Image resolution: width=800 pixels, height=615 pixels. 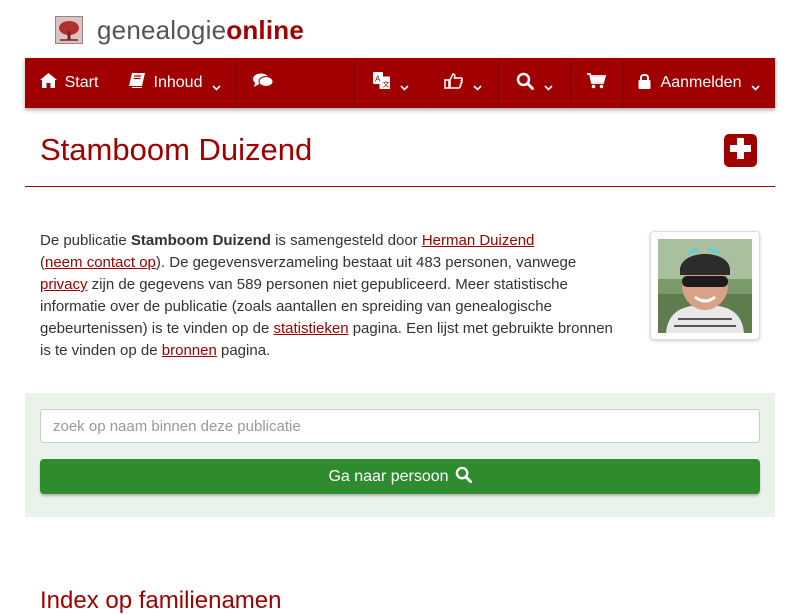 I want to click on statistics-link: statistieken, so click(x=311, y=328).